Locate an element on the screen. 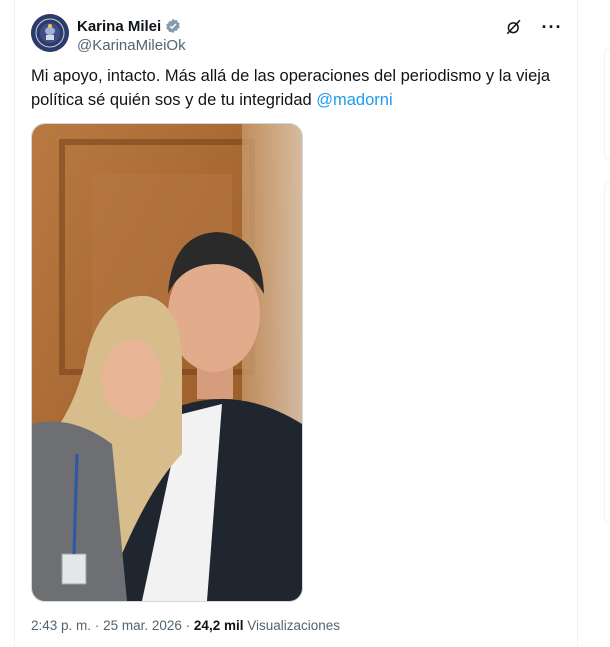 The width and height of the screenshot is (610, 647). mention-link: @madorni is located at coordinates (354, 100).